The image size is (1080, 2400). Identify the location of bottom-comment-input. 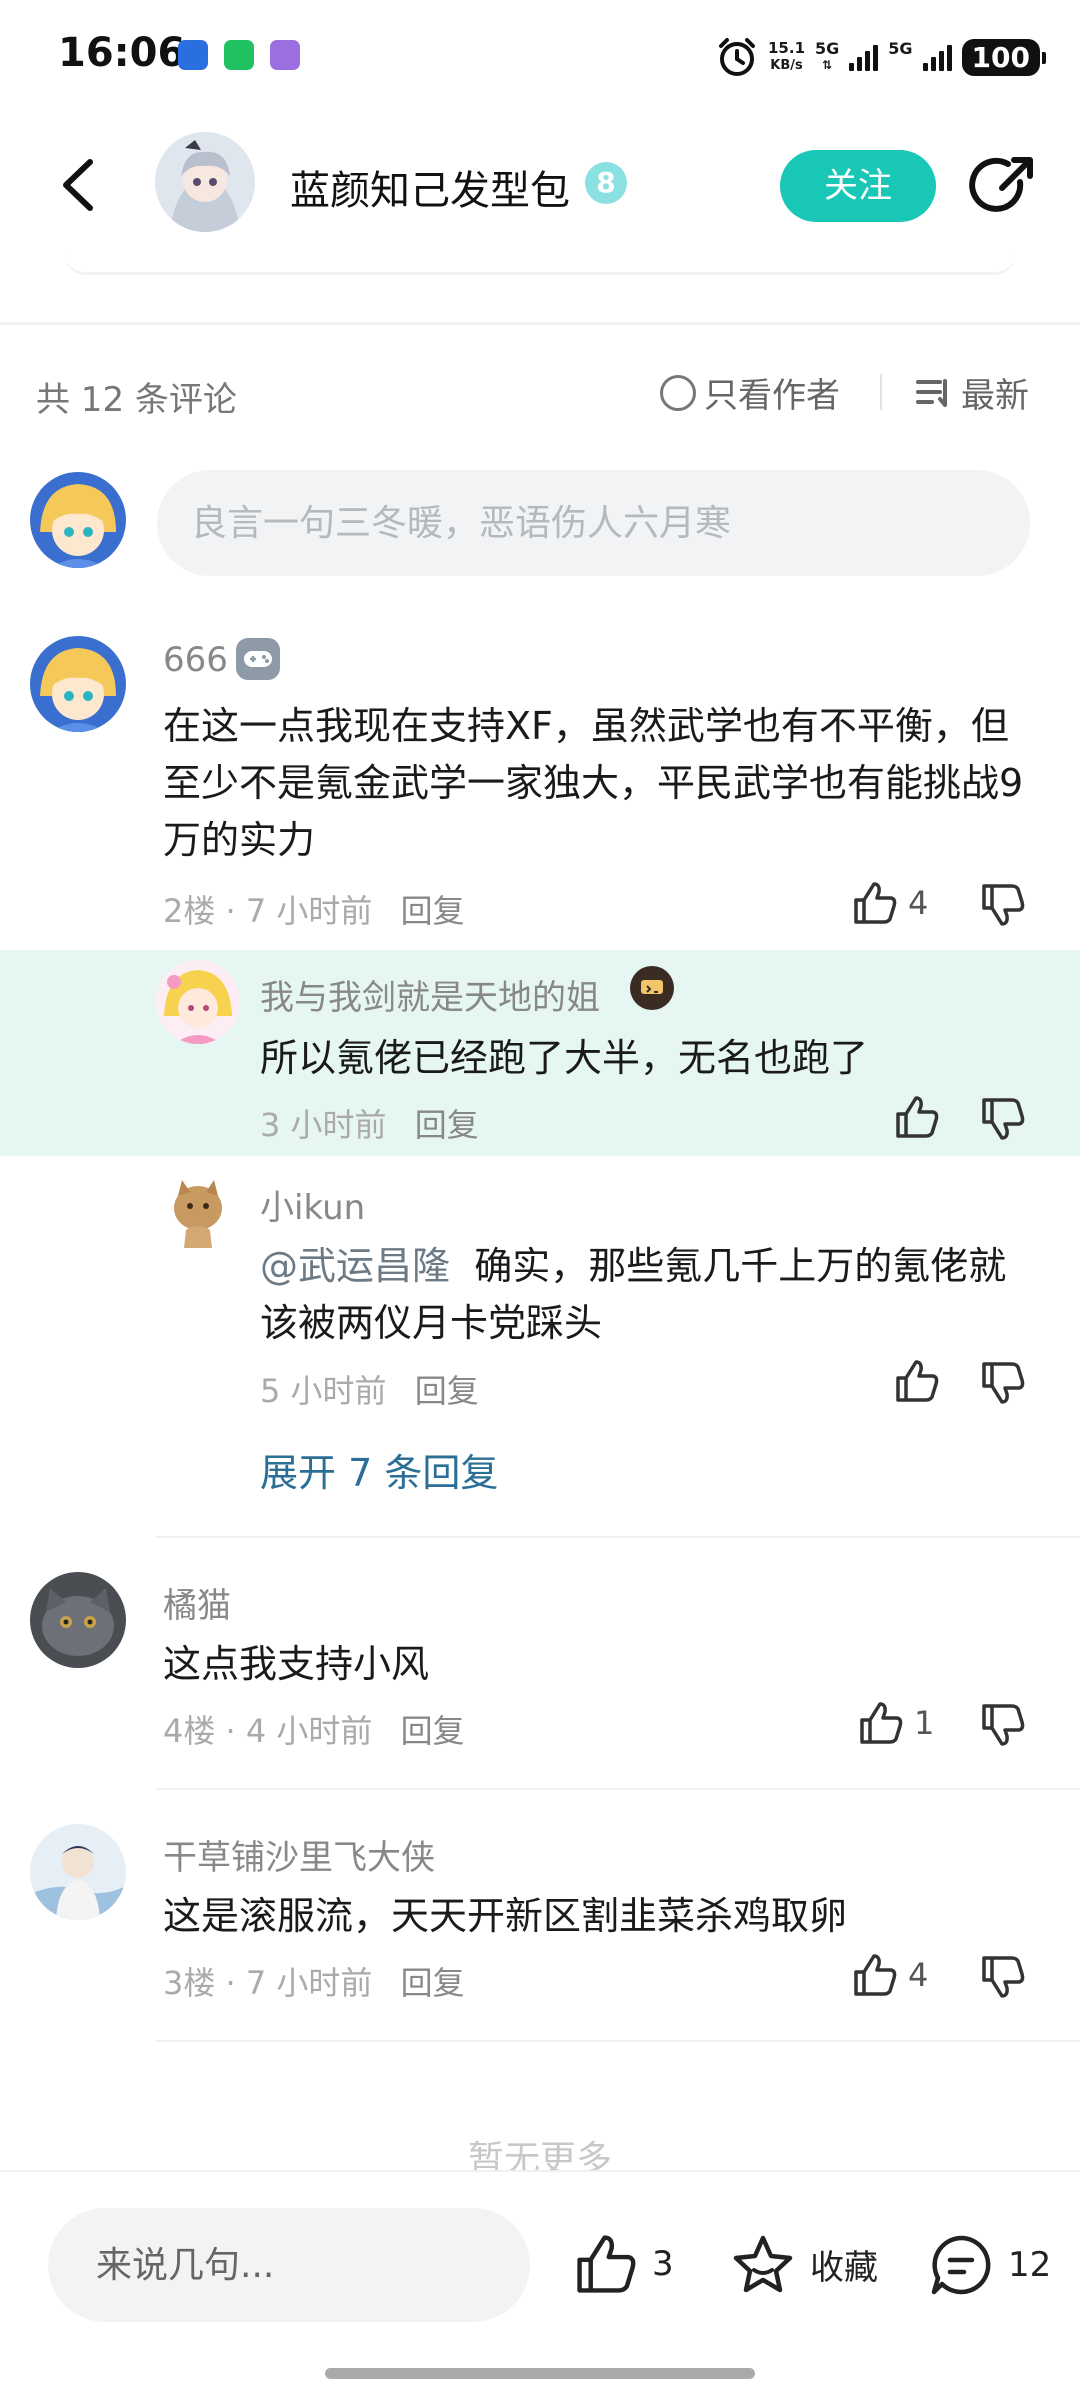
(289, 2265).